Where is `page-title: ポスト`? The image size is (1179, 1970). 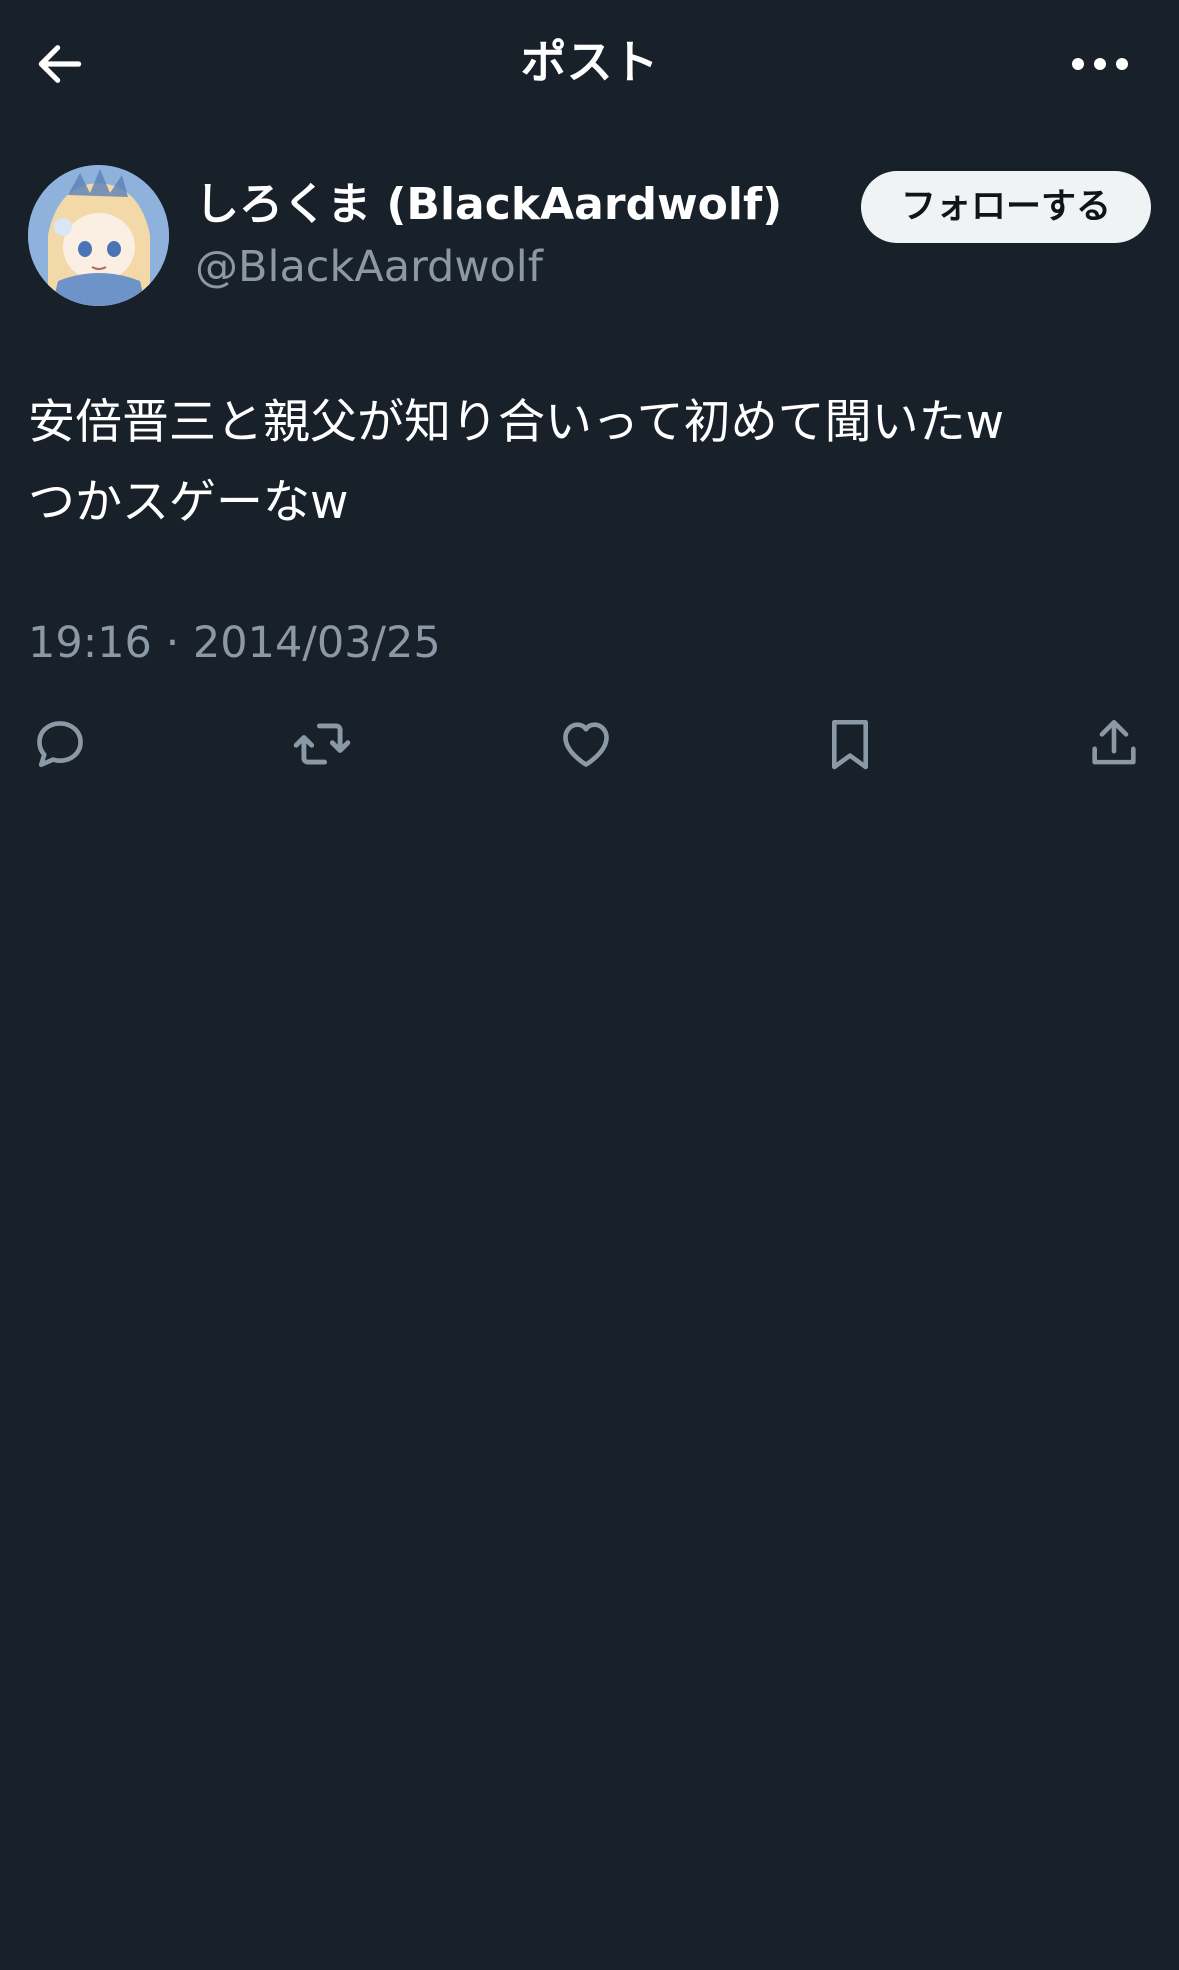 page-title: ポスト is located at coordinates (589, 62).